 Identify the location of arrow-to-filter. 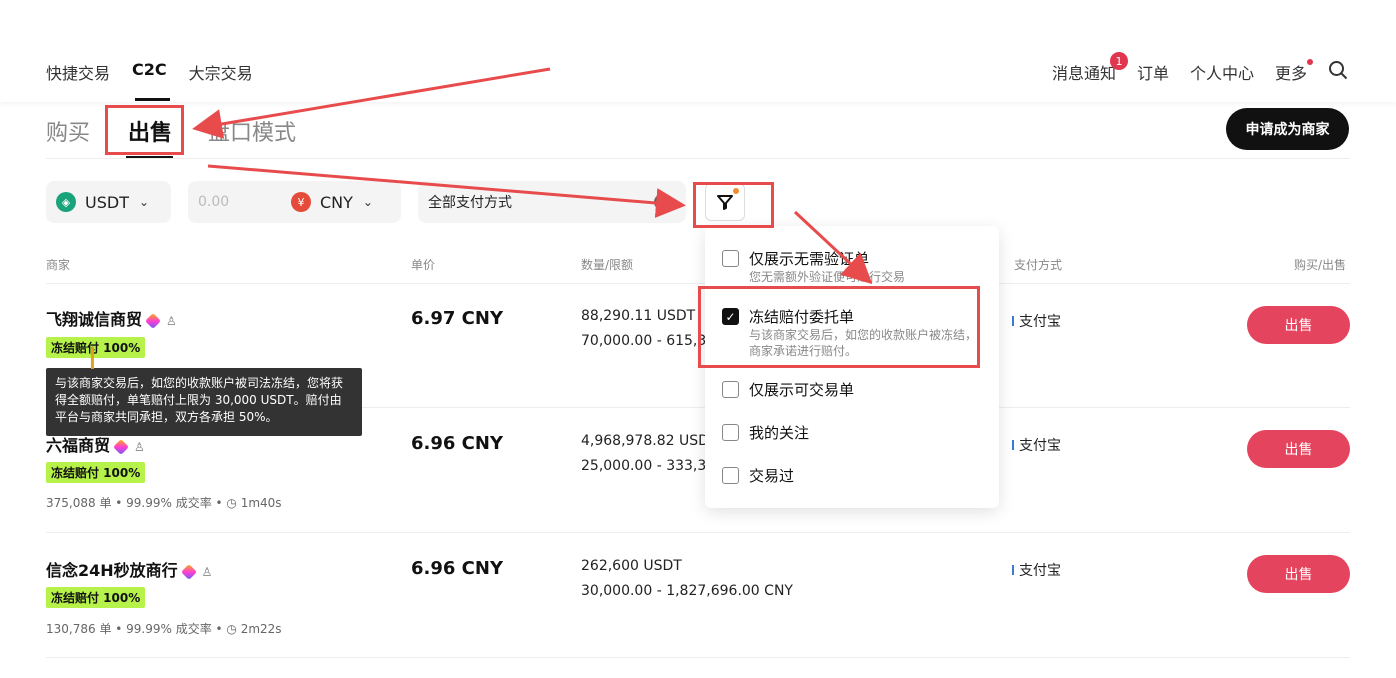
(446, 191).